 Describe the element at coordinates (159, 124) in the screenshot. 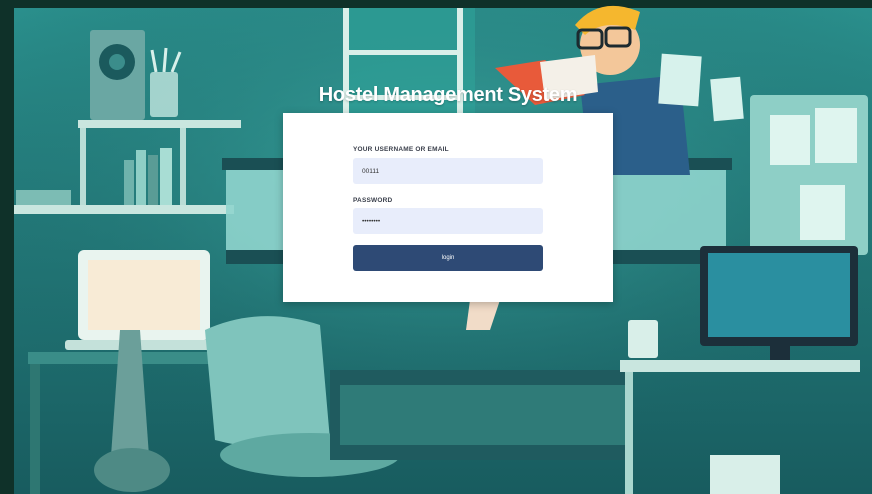

I see `shelf-top` at that location.